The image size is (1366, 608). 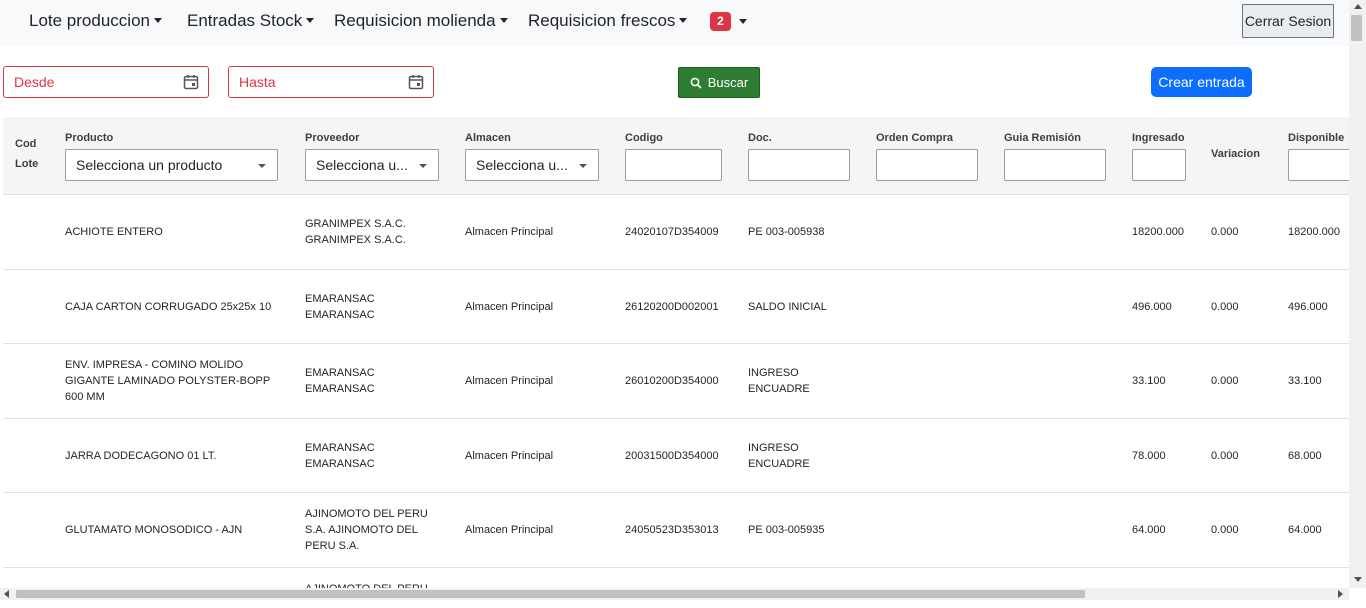 I want to click on disponible-filter-input, so click(x=1318, y=165).